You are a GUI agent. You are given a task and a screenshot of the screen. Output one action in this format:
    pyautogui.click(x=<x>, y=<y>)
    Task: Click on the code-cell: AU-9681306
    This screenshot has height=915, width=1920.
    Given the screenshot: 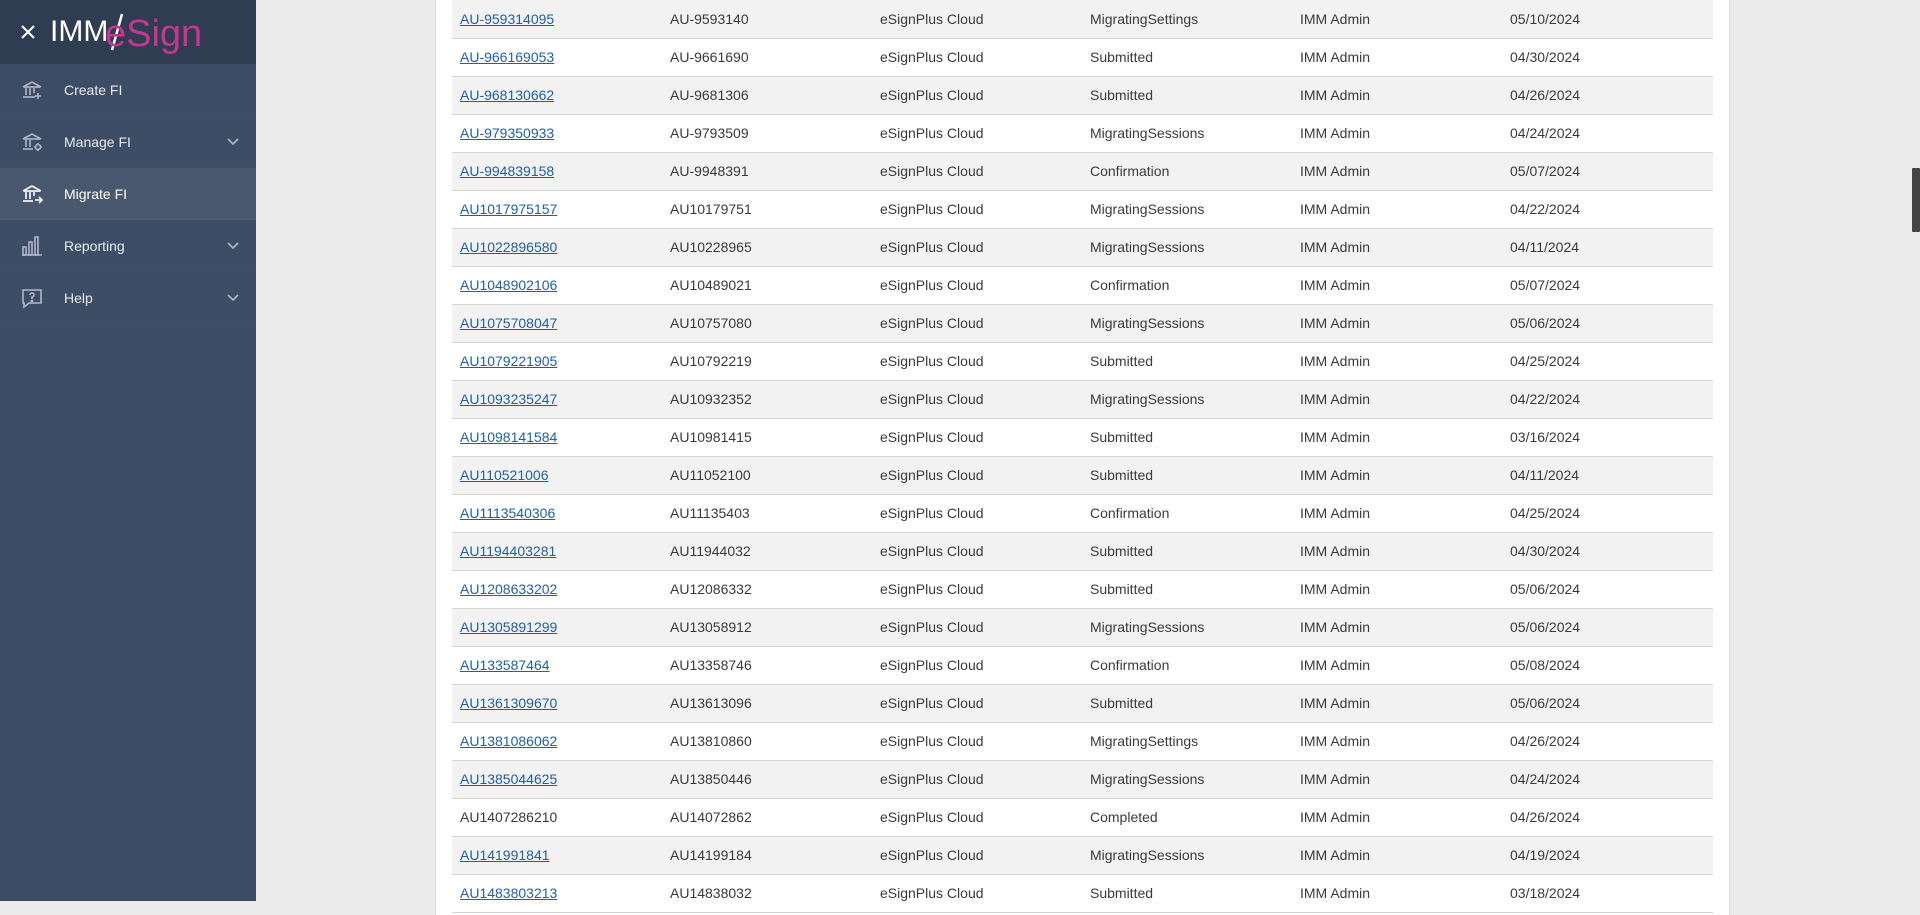 What is the action you would take?
    pyautogui.click(x=767, y=95)
    